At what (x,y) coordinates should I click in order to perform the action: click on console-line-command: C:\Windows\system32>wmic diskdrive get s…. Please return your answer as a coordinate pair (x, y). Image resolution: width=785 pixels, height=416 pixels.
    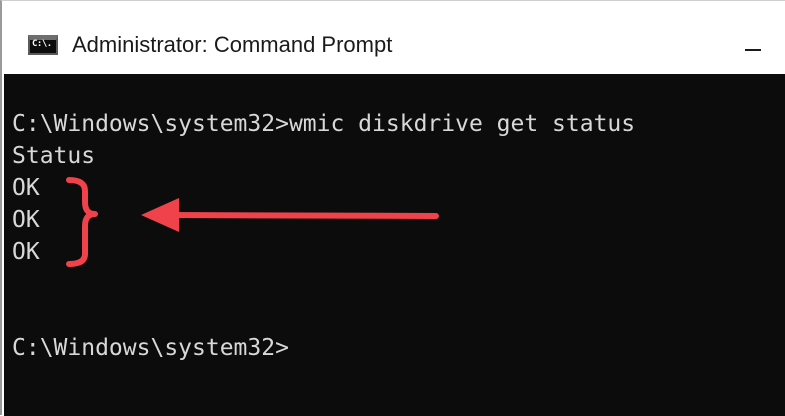
    Looking at the image, I should click on (324, 124).